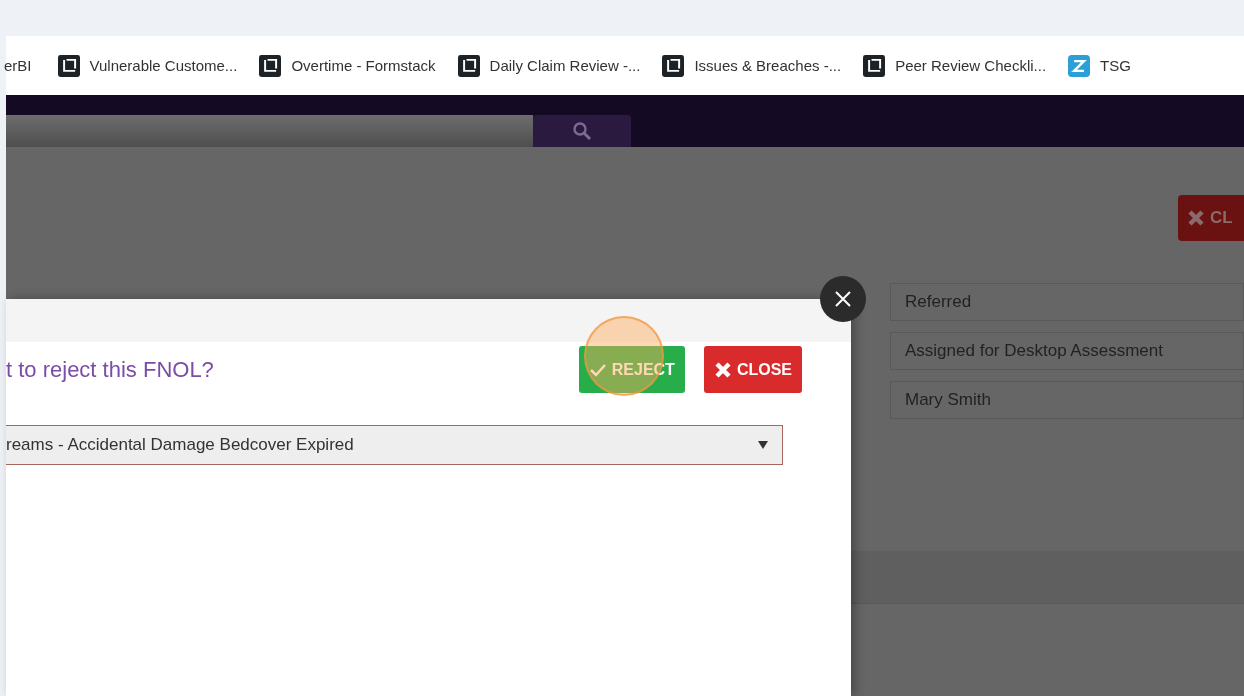  Describe the element at coordinates (110, 369) in the screenshot. I see `dialog-title: t to reject this FNOL?` at that location.